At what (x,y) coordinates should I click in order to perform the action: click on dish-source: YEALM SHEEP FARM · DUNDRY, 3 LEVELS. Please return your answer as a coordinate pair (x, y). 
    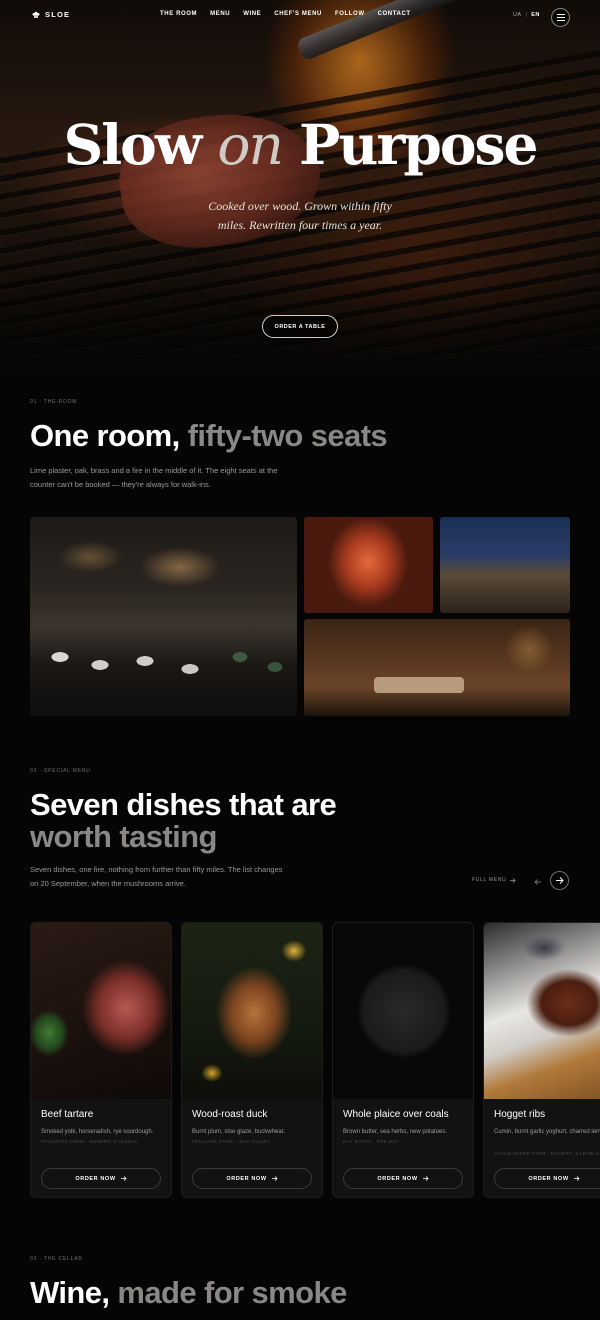
    Looking at the image, I should click on (547, 1153).